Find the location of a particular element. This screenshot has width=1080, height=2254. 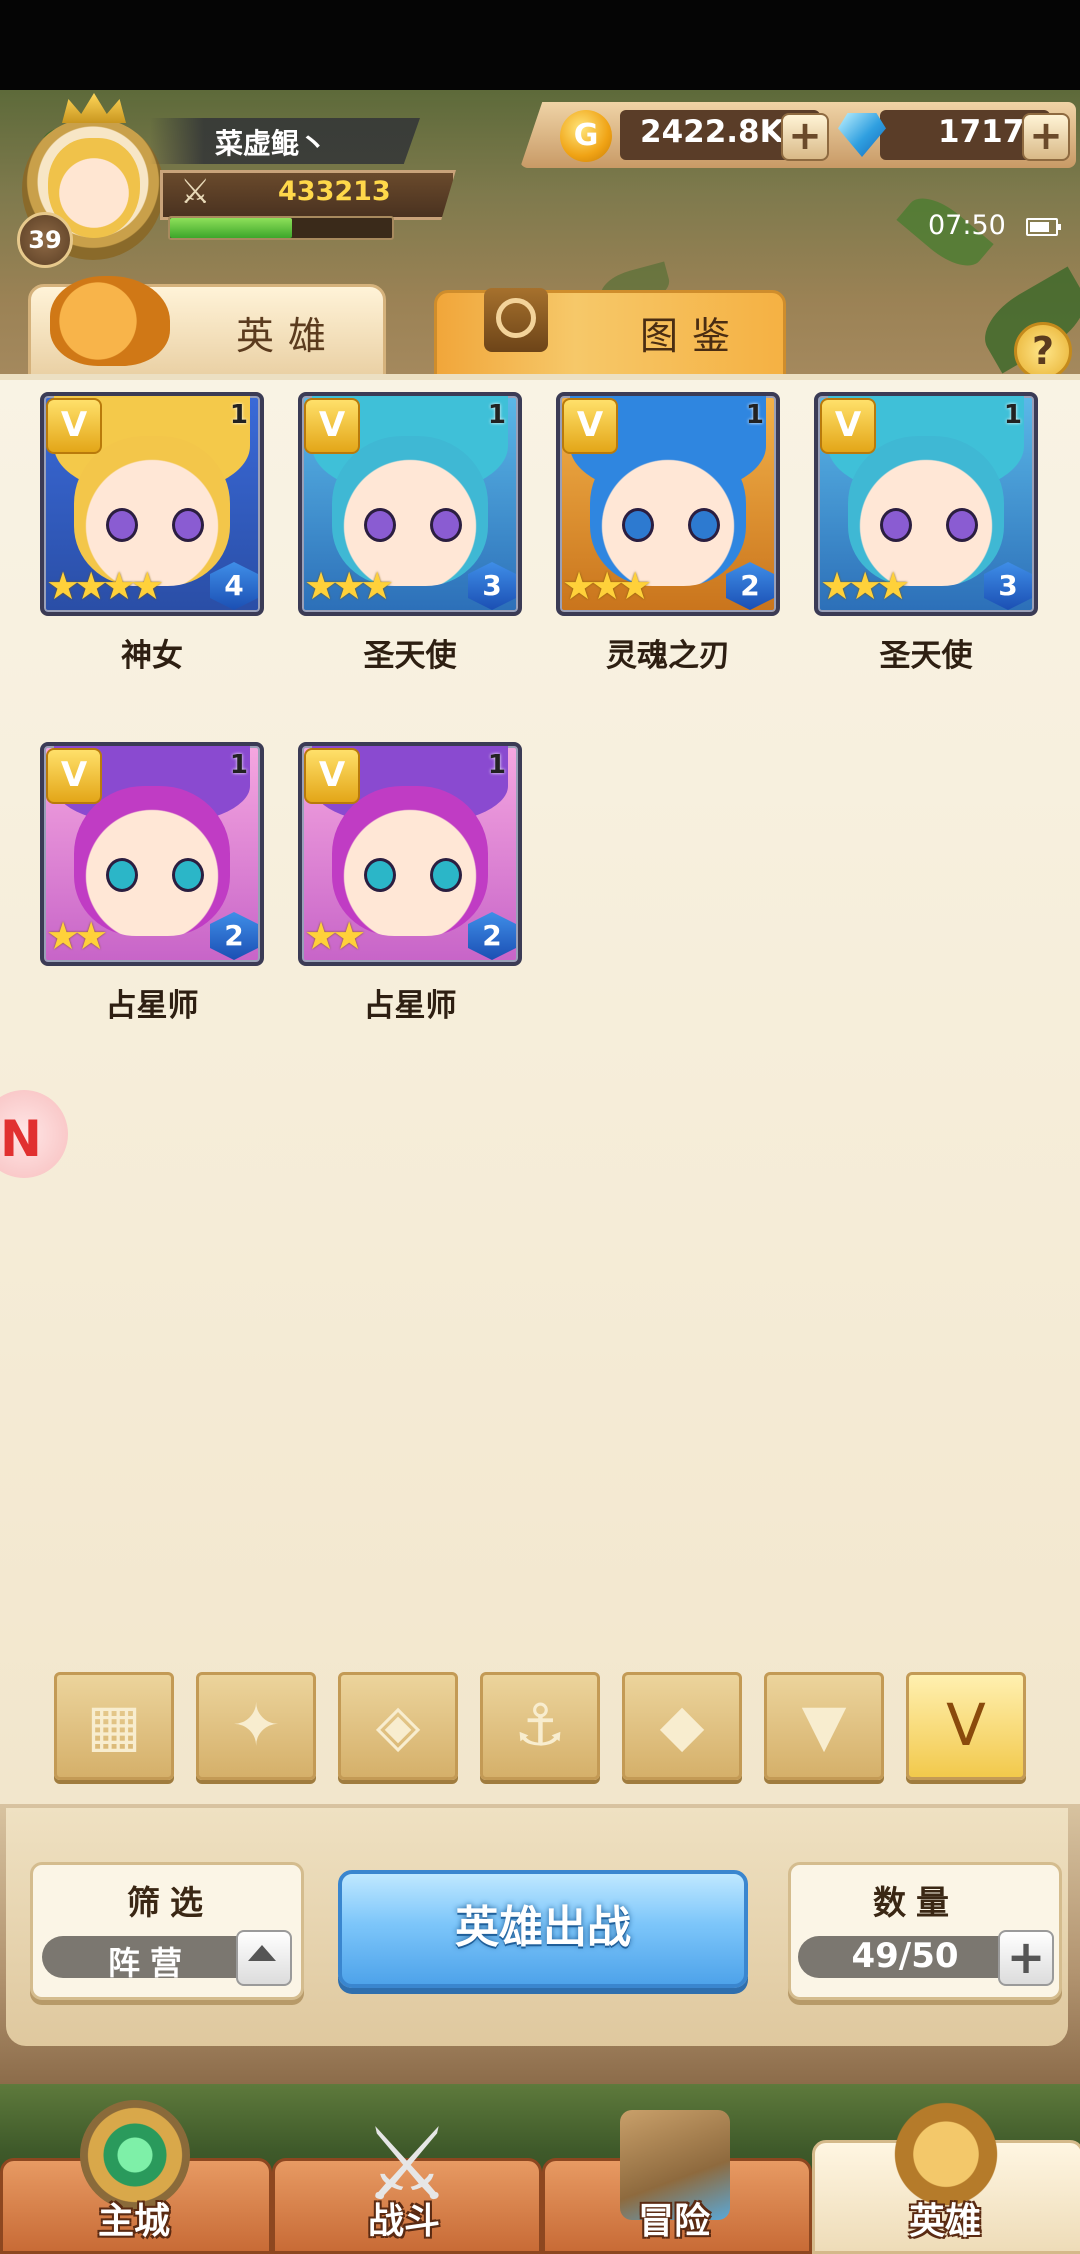

gold-amount: 2422.8K is located at coordinates (712, 132).